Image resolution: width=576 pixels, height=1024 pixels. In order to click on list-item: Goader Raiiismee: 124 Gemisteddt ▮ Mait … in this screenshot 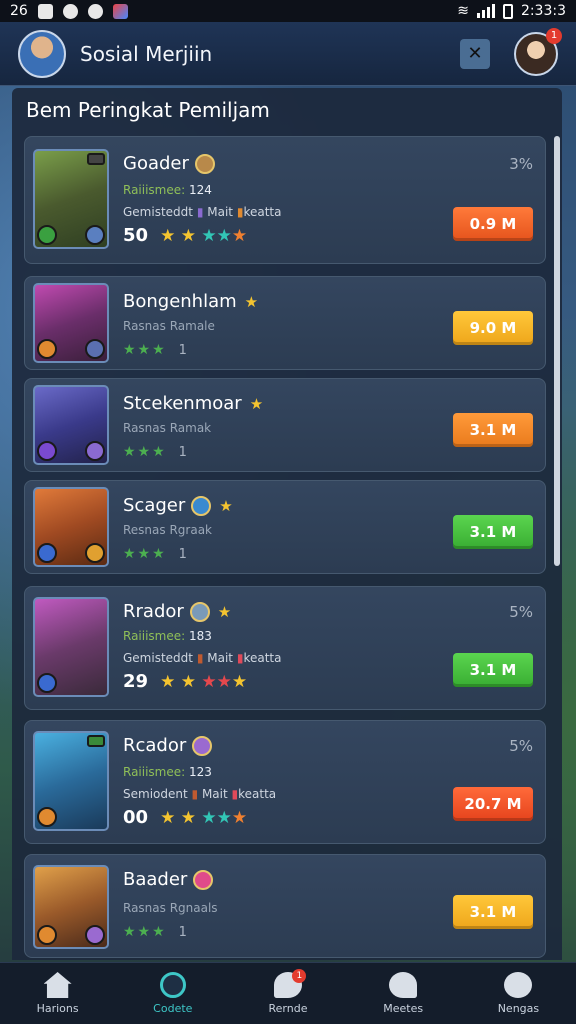, I will do `click(285, 200)`.